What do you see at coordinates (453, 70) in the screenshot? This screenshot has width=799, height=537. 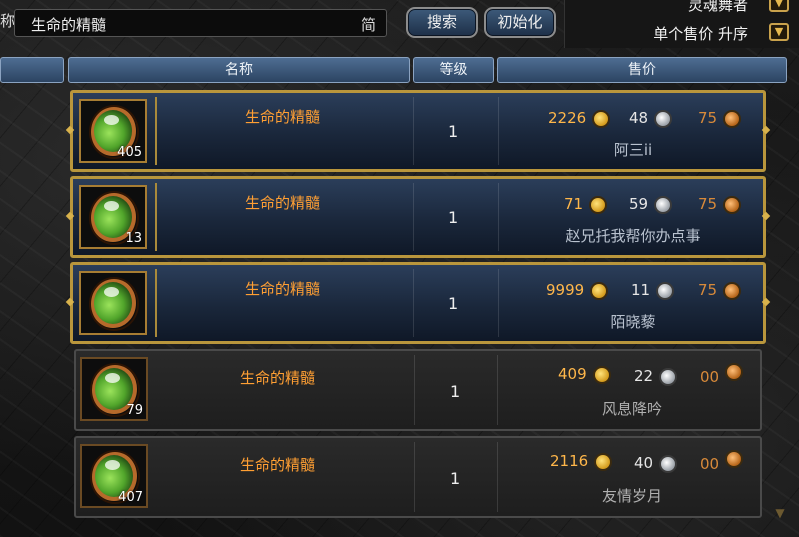 I see `column-header-level: 等级` at bounding box center [453, 70].